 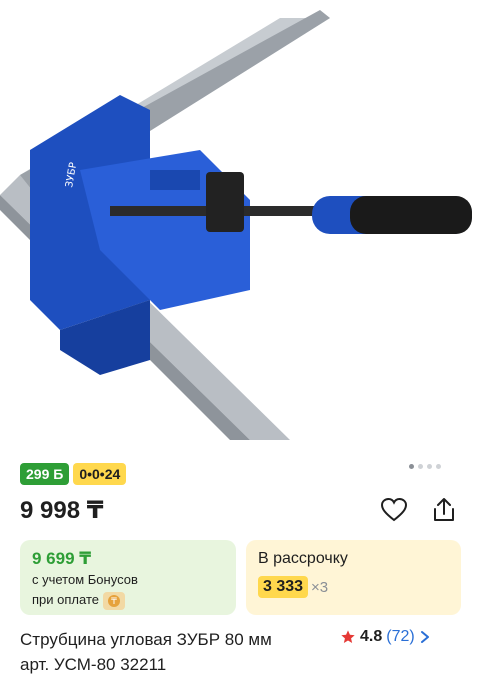 I want to click on installment-row: 3 333 ×3, so click(x=353, y=587).